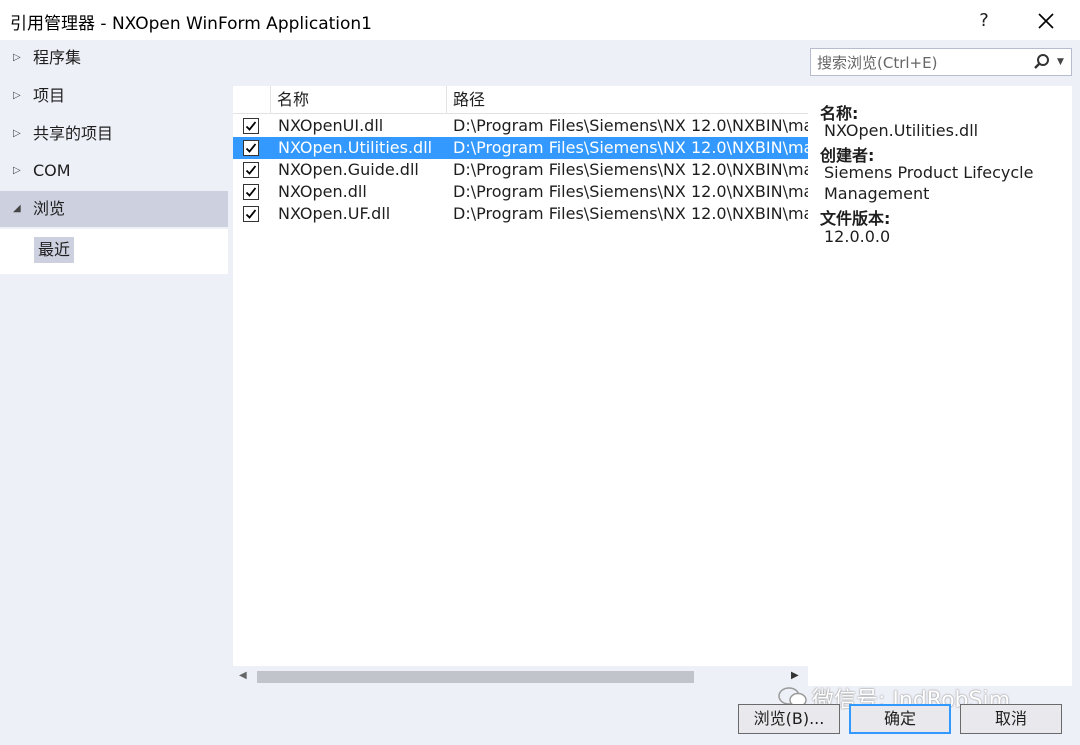 This screenshot has height=745, width=1080. I want to click on list-header: 名称 路径, so click(520, 100).